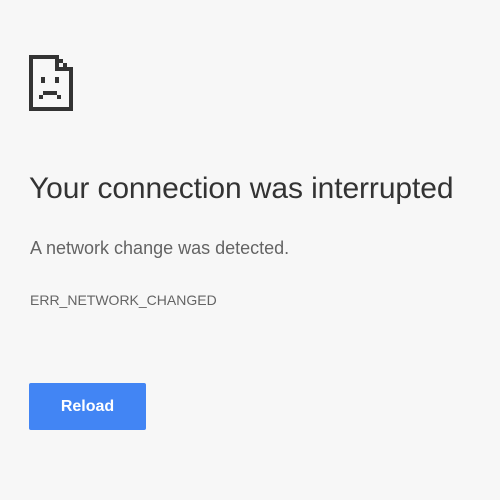  Describe the element at coordinates (160, 248) in the screenshot. I see `error-message: A network change was detected.` at that location.